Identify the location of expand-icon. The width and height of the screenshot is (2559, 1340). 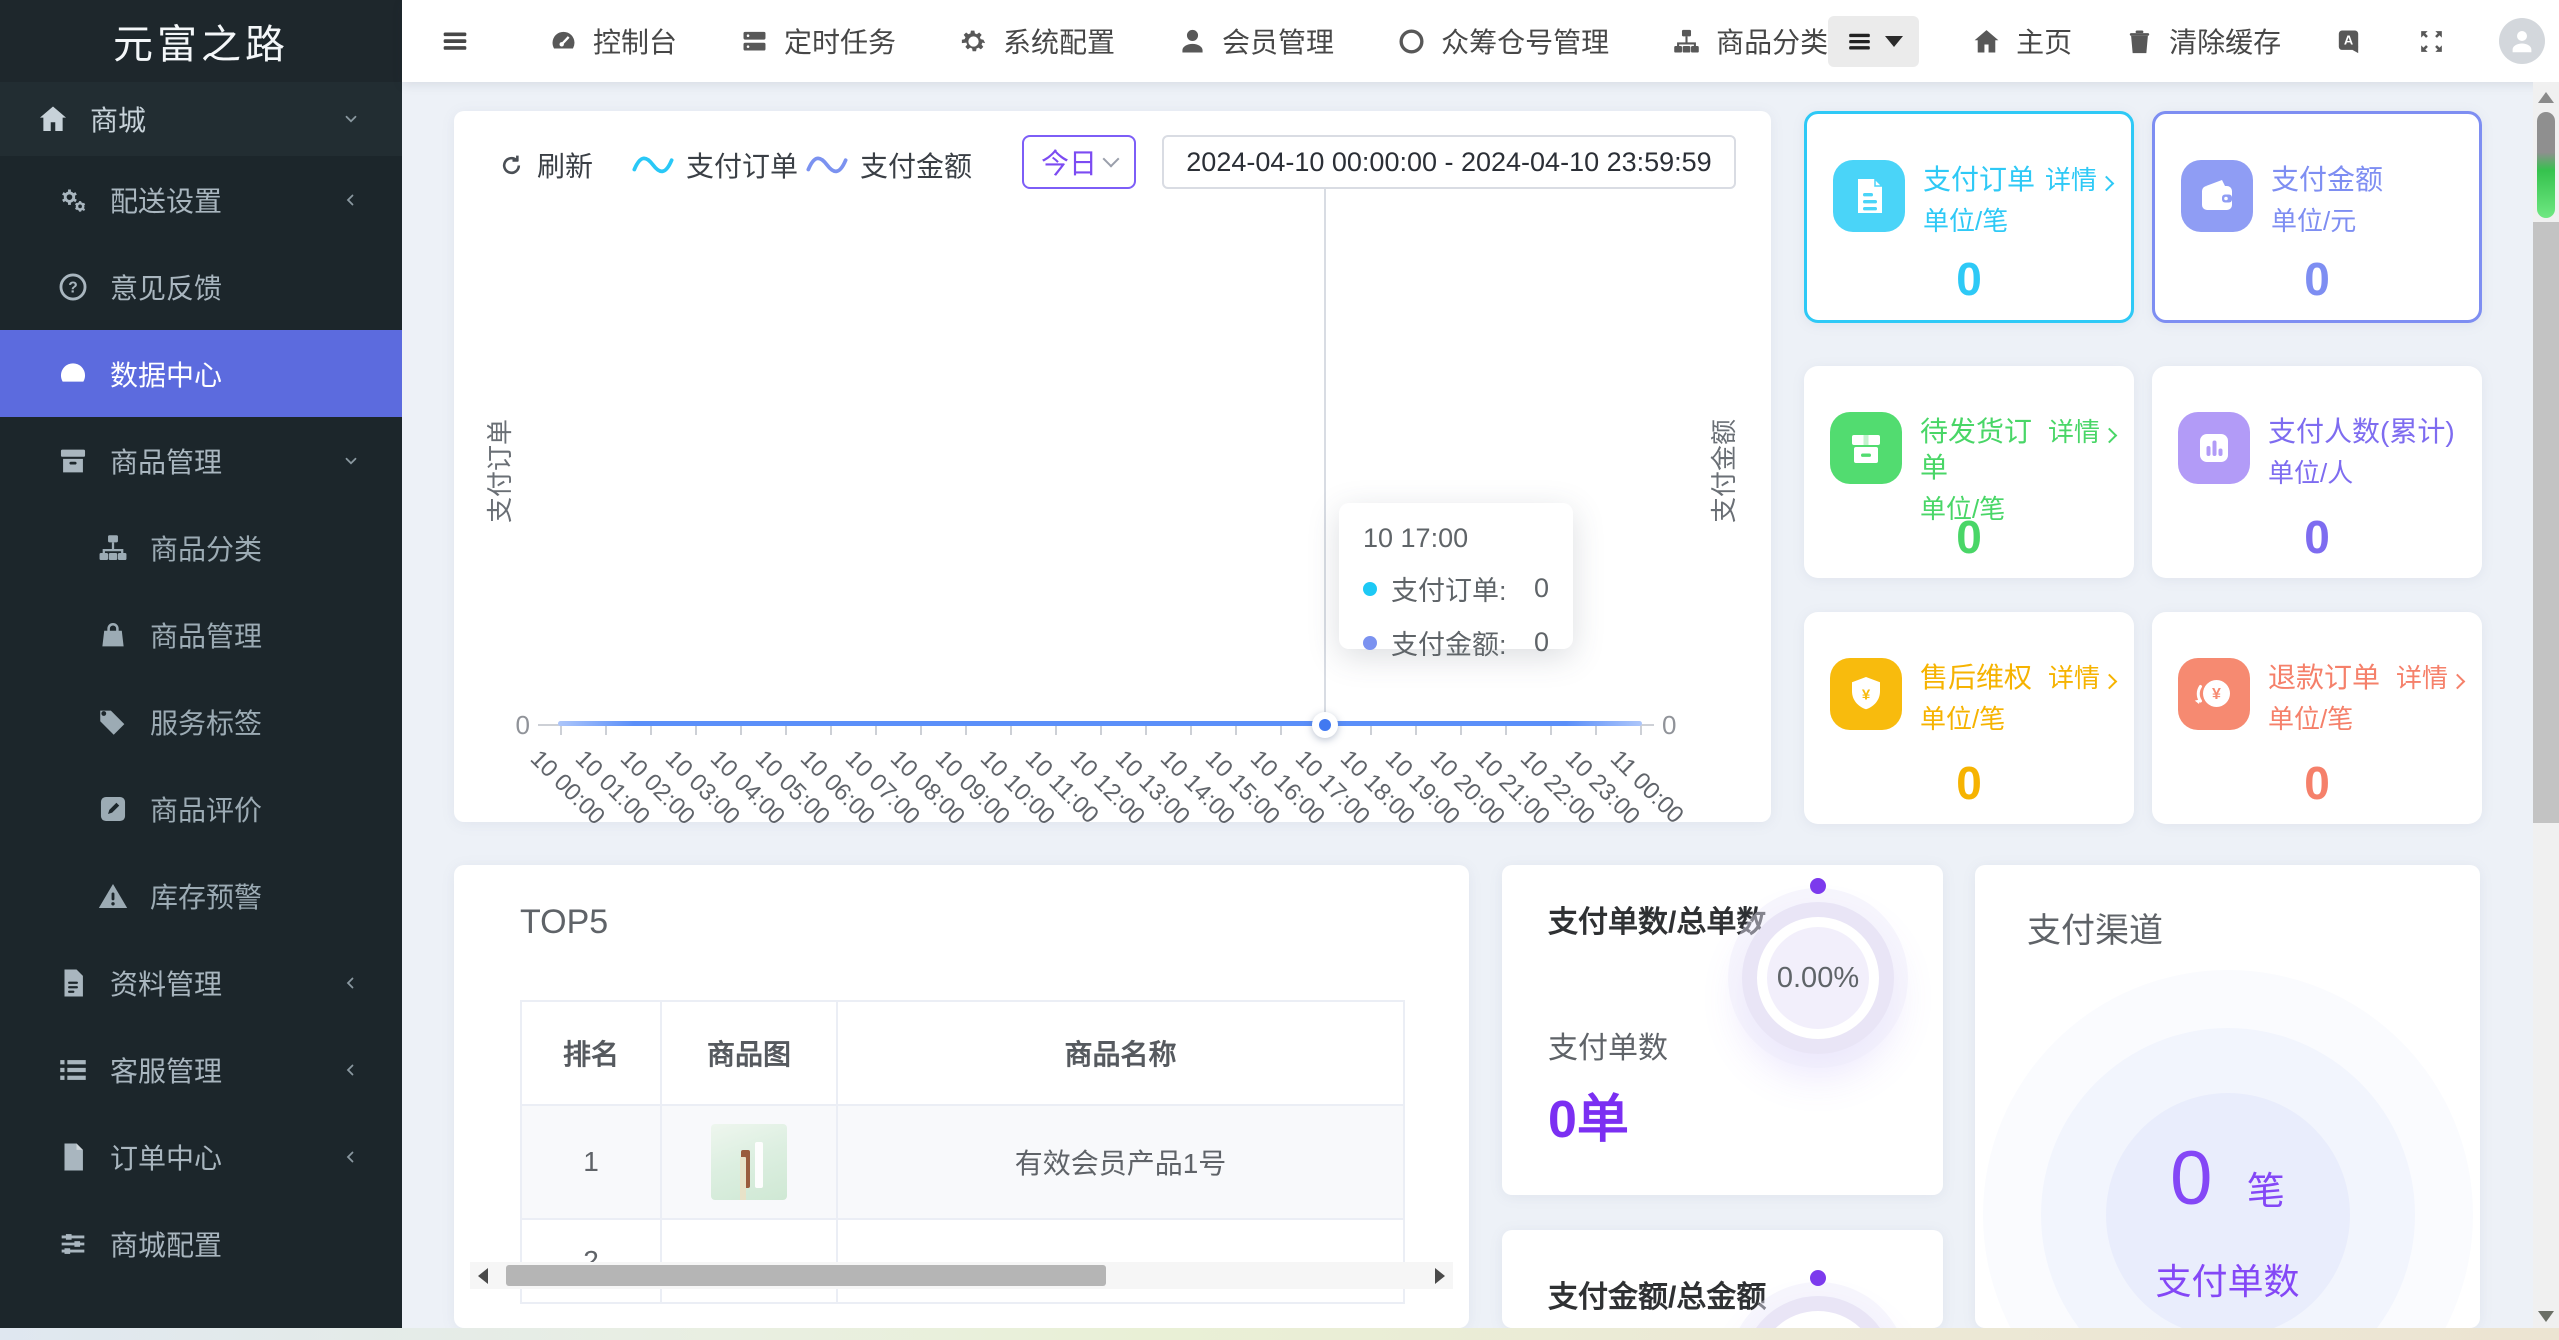
(2431, 41).